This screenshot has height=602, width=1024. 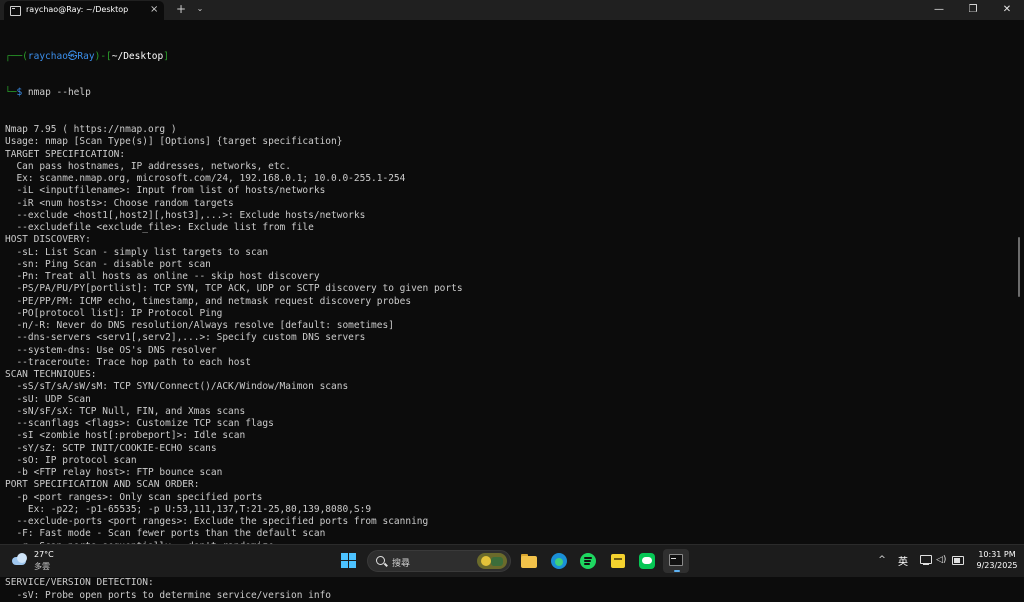 I want to click on clock-date: 9/23/2025, so click(x=997, y=565).